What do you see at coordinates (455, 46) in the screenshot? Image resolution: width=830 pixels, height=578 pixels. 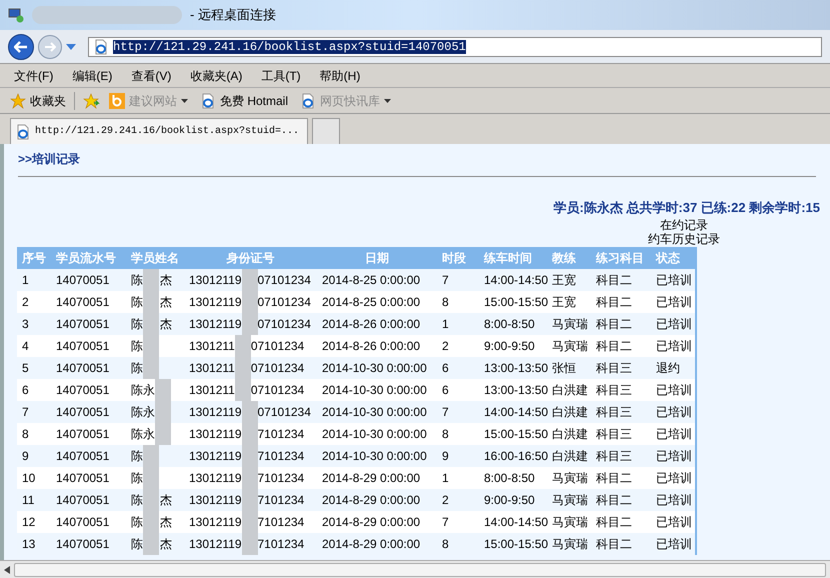 I see `address-field: http://121.29.241.16/booklist.aspx?stuid=14070051` at bounding box center [455, 46].